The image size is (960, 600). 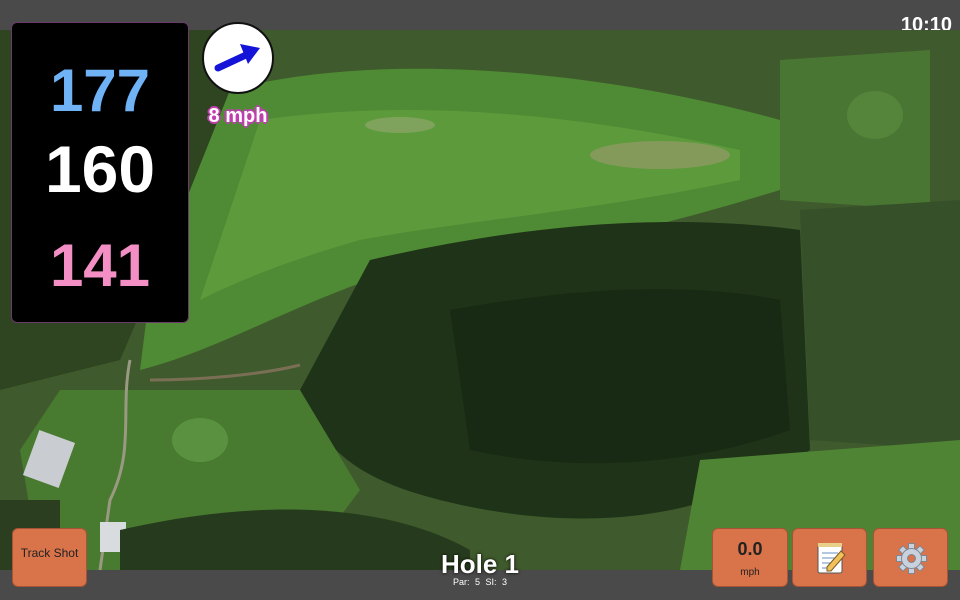 I want to click on settings-button, so click(x=910, y=557).